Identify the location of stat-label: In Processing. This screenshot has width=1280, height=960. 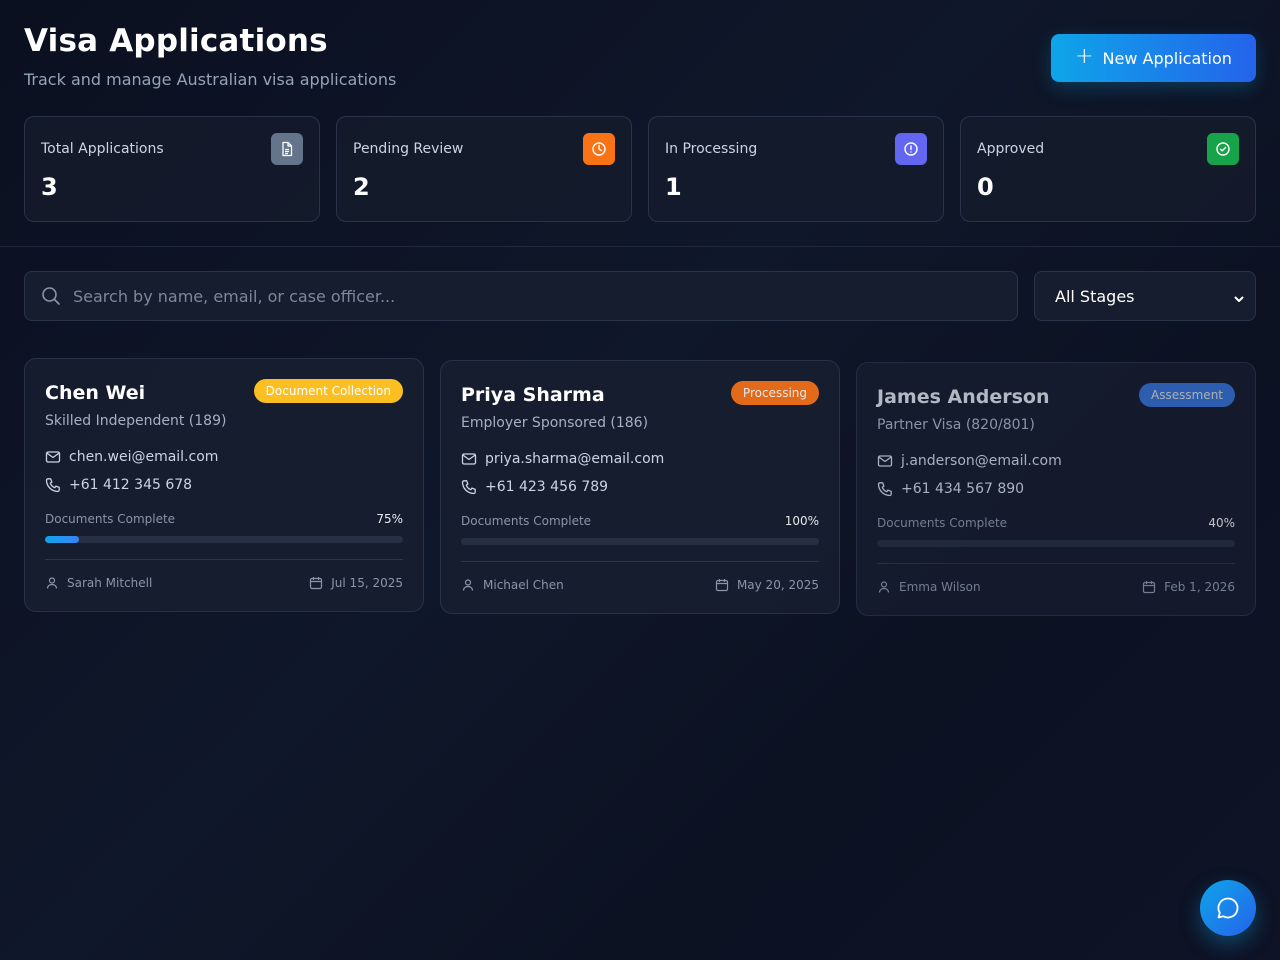
(711, 149).